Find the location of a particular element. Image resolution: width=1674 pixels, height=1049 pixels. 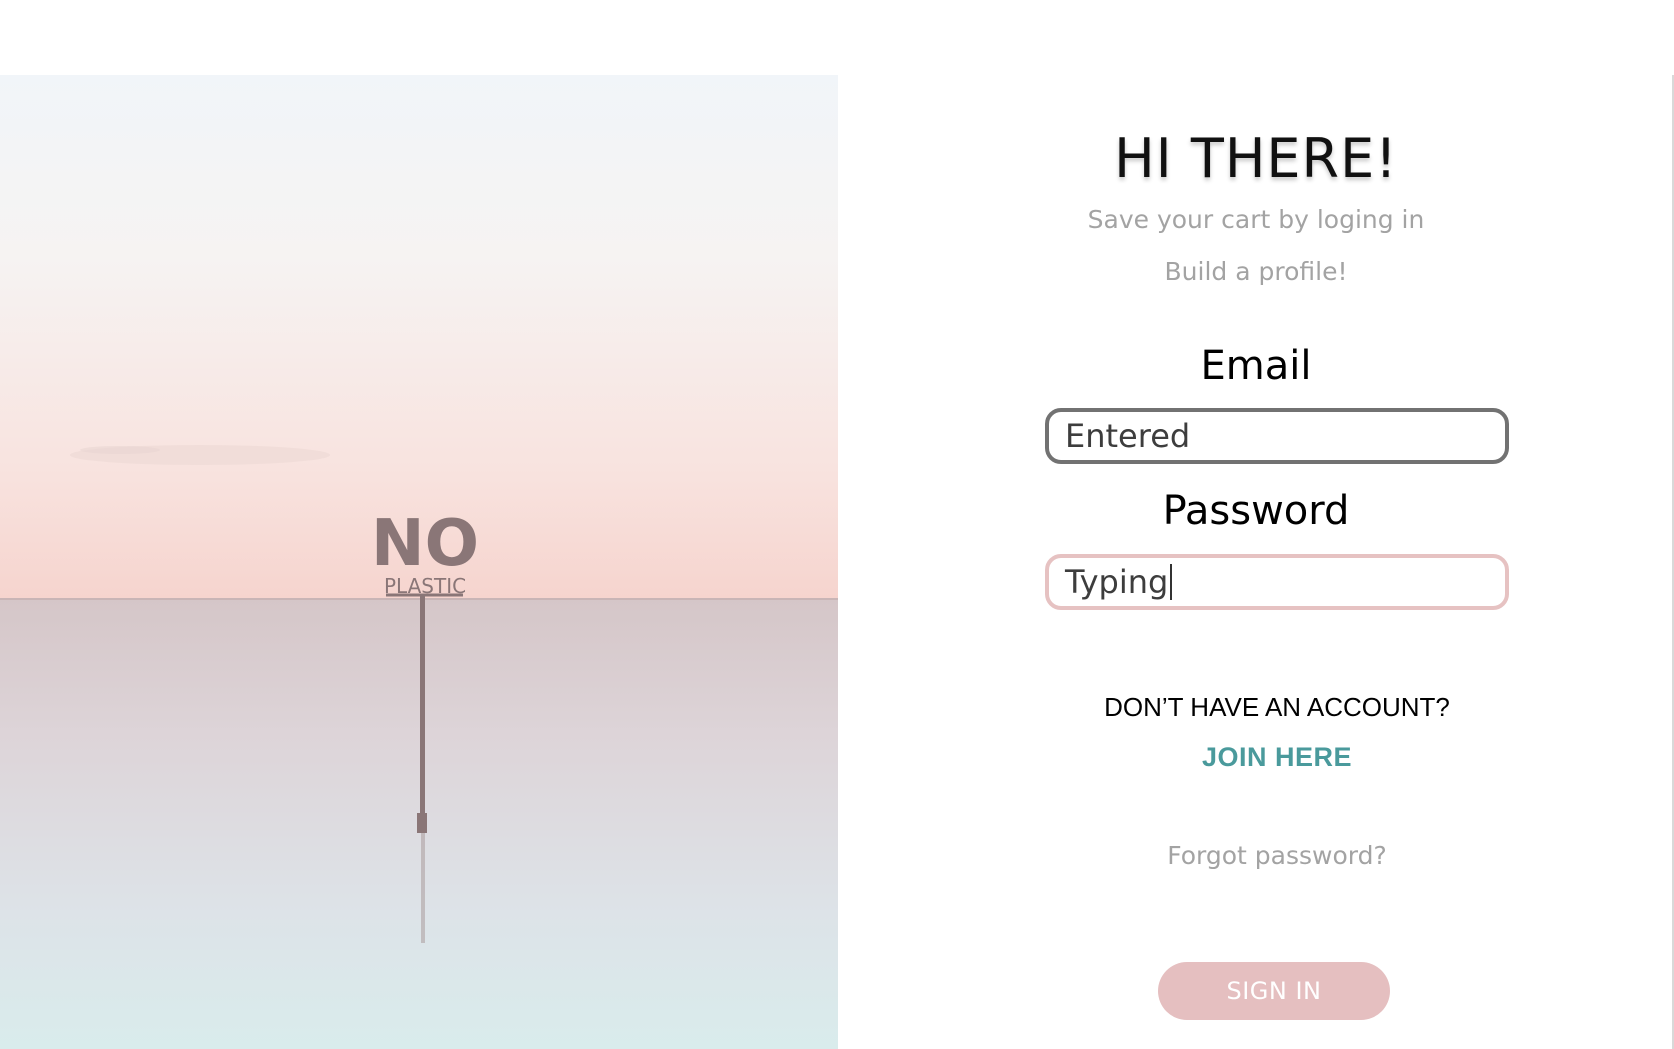

subtitle-build-profile: Build a profile! is located at coordinates (1256, 271).